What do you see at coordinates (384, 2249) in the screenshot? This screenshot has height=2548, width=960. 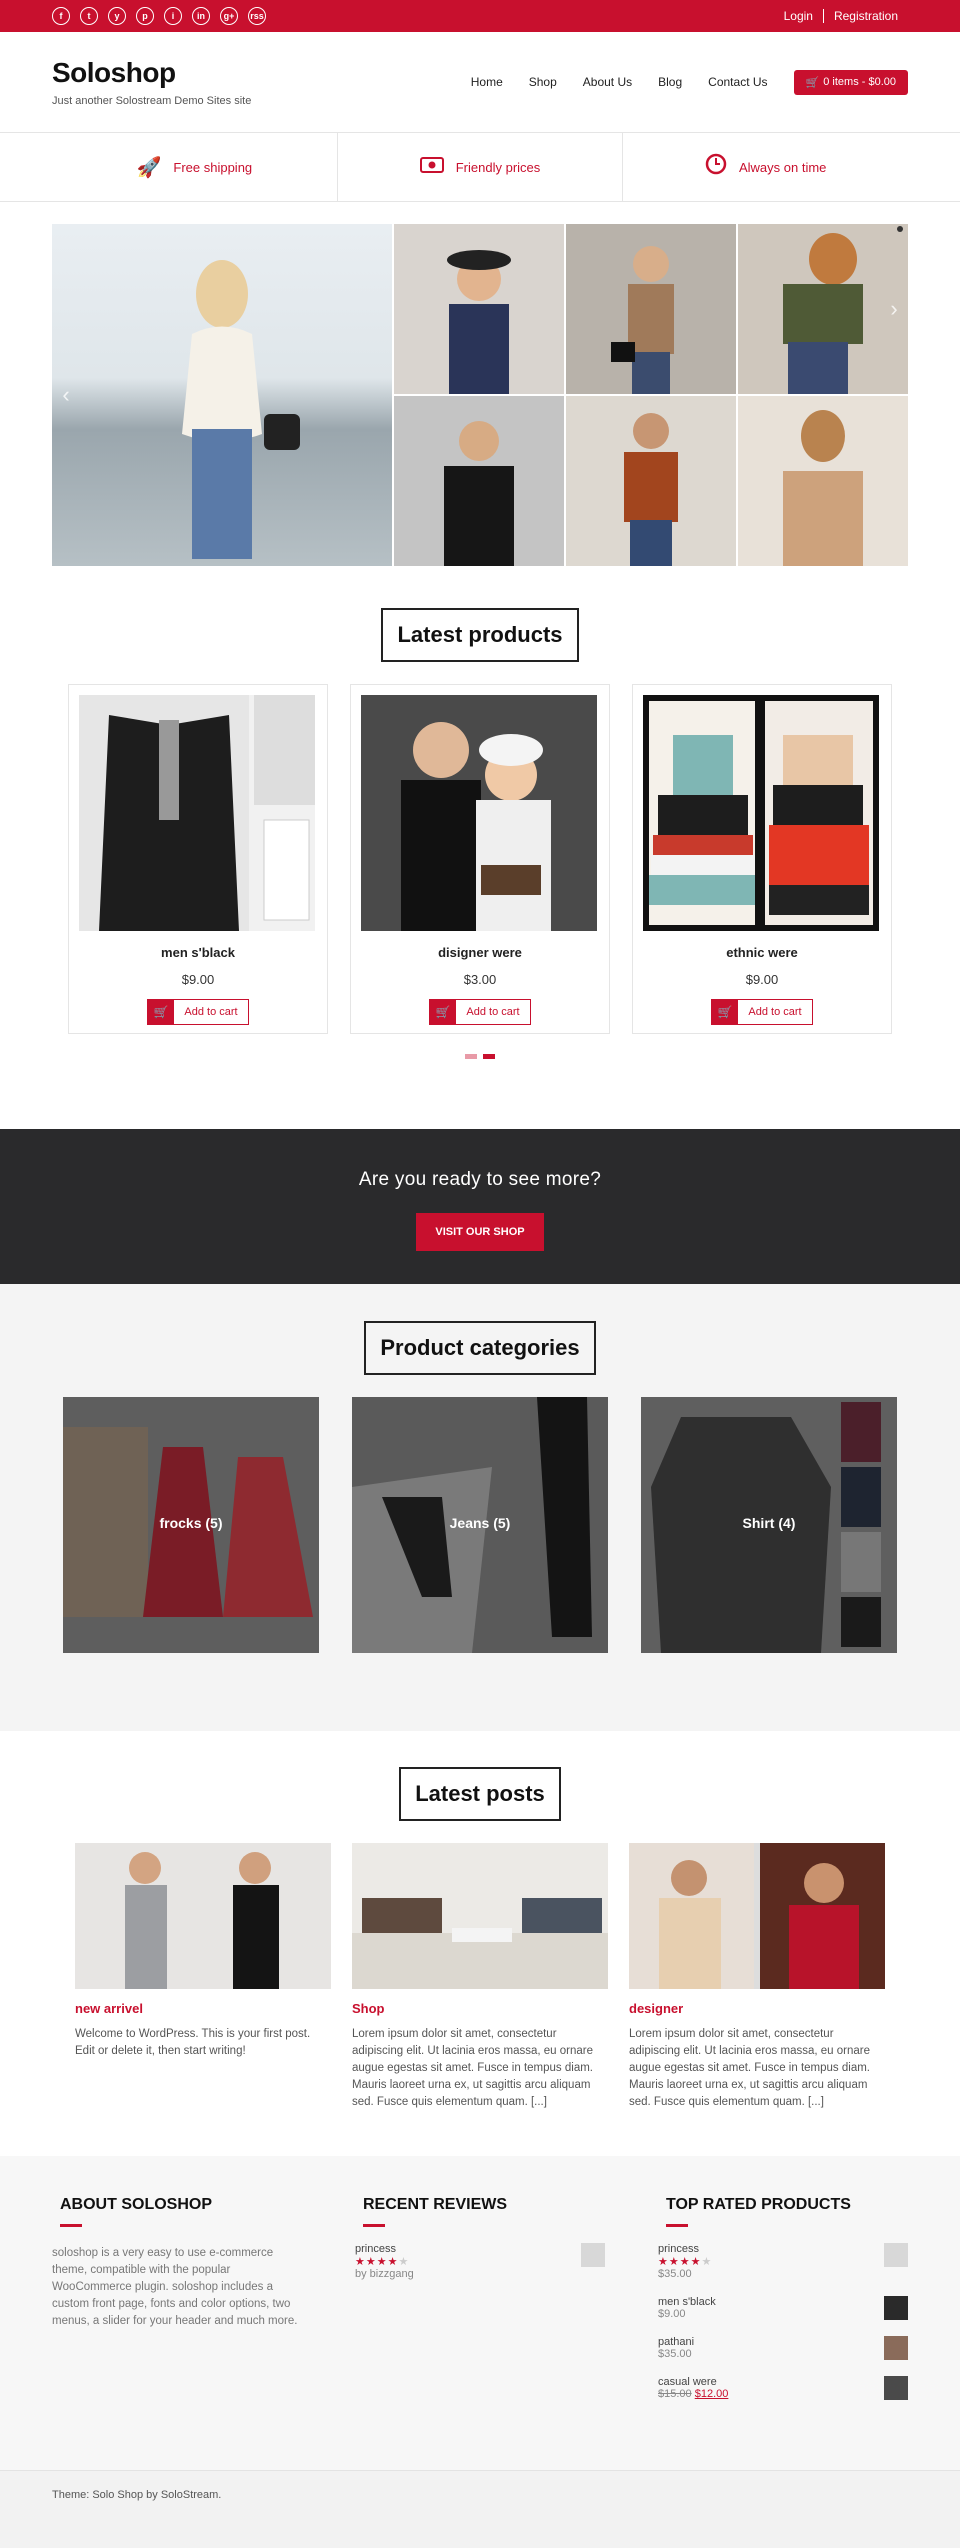 I see `review-product: princess` at bounding box center [384, 2249].